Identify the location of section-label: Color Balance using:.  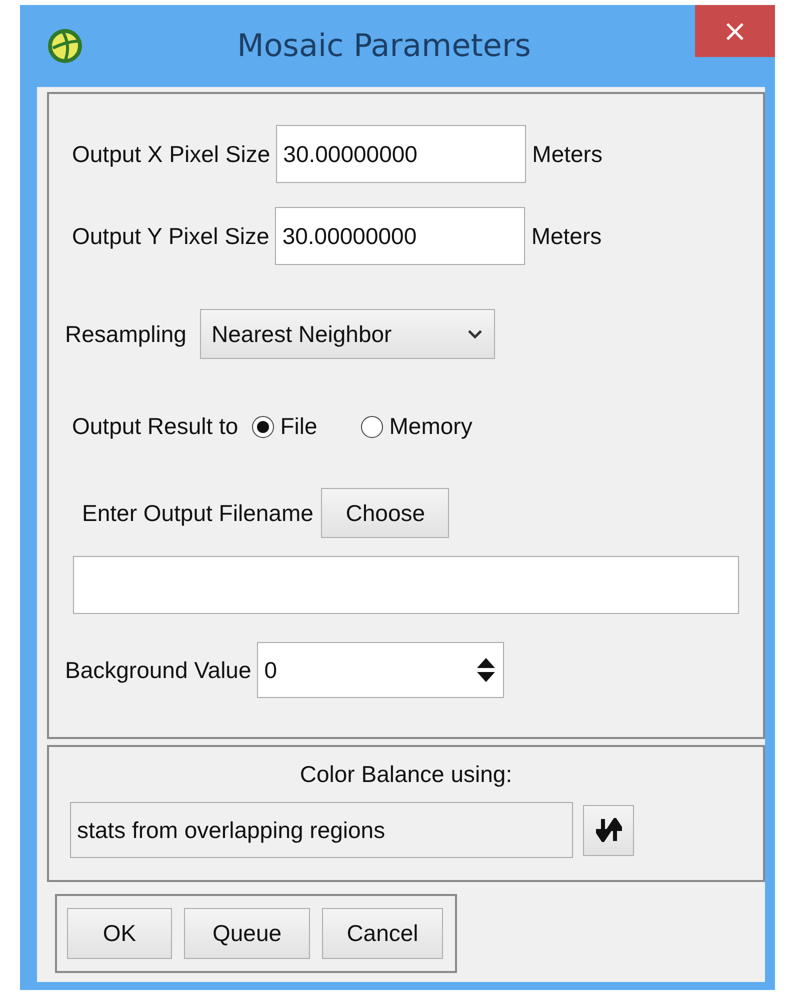
(406, 774).